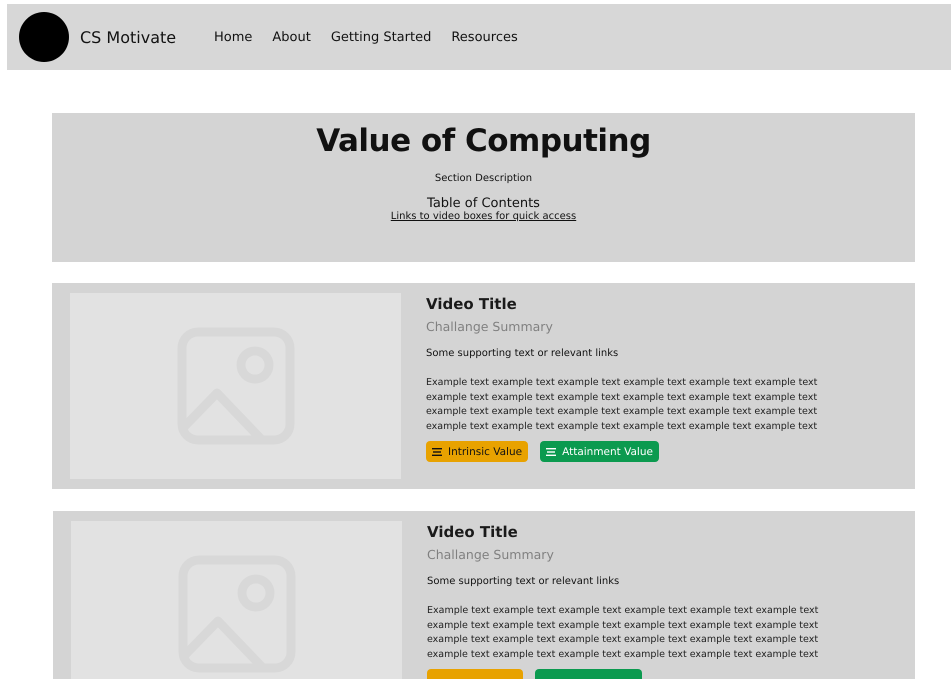 This screenshot has width=951, height=679. I want to click on value-tag: Intrinsic Value, so click(477, 451).